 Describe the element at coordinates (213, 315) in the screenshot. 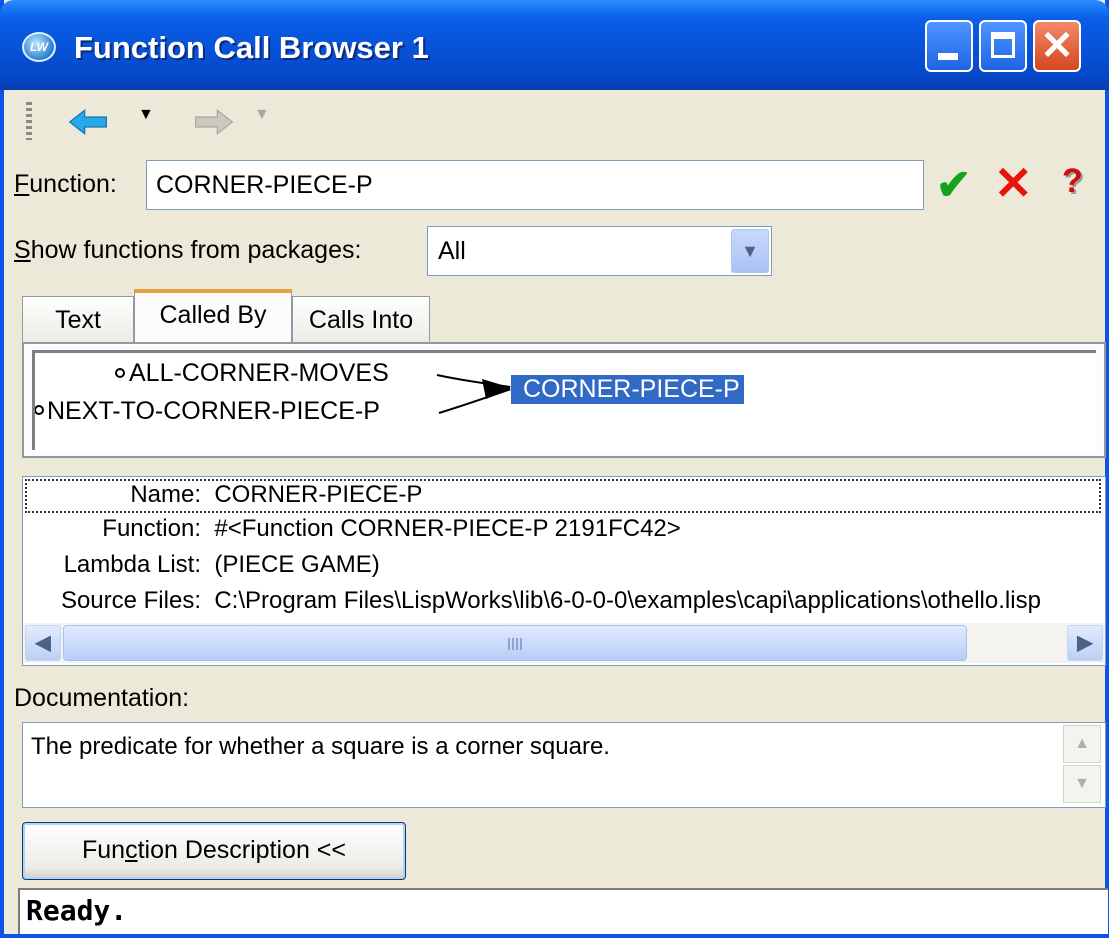

I see `tab-called-by: Called By` at that location.